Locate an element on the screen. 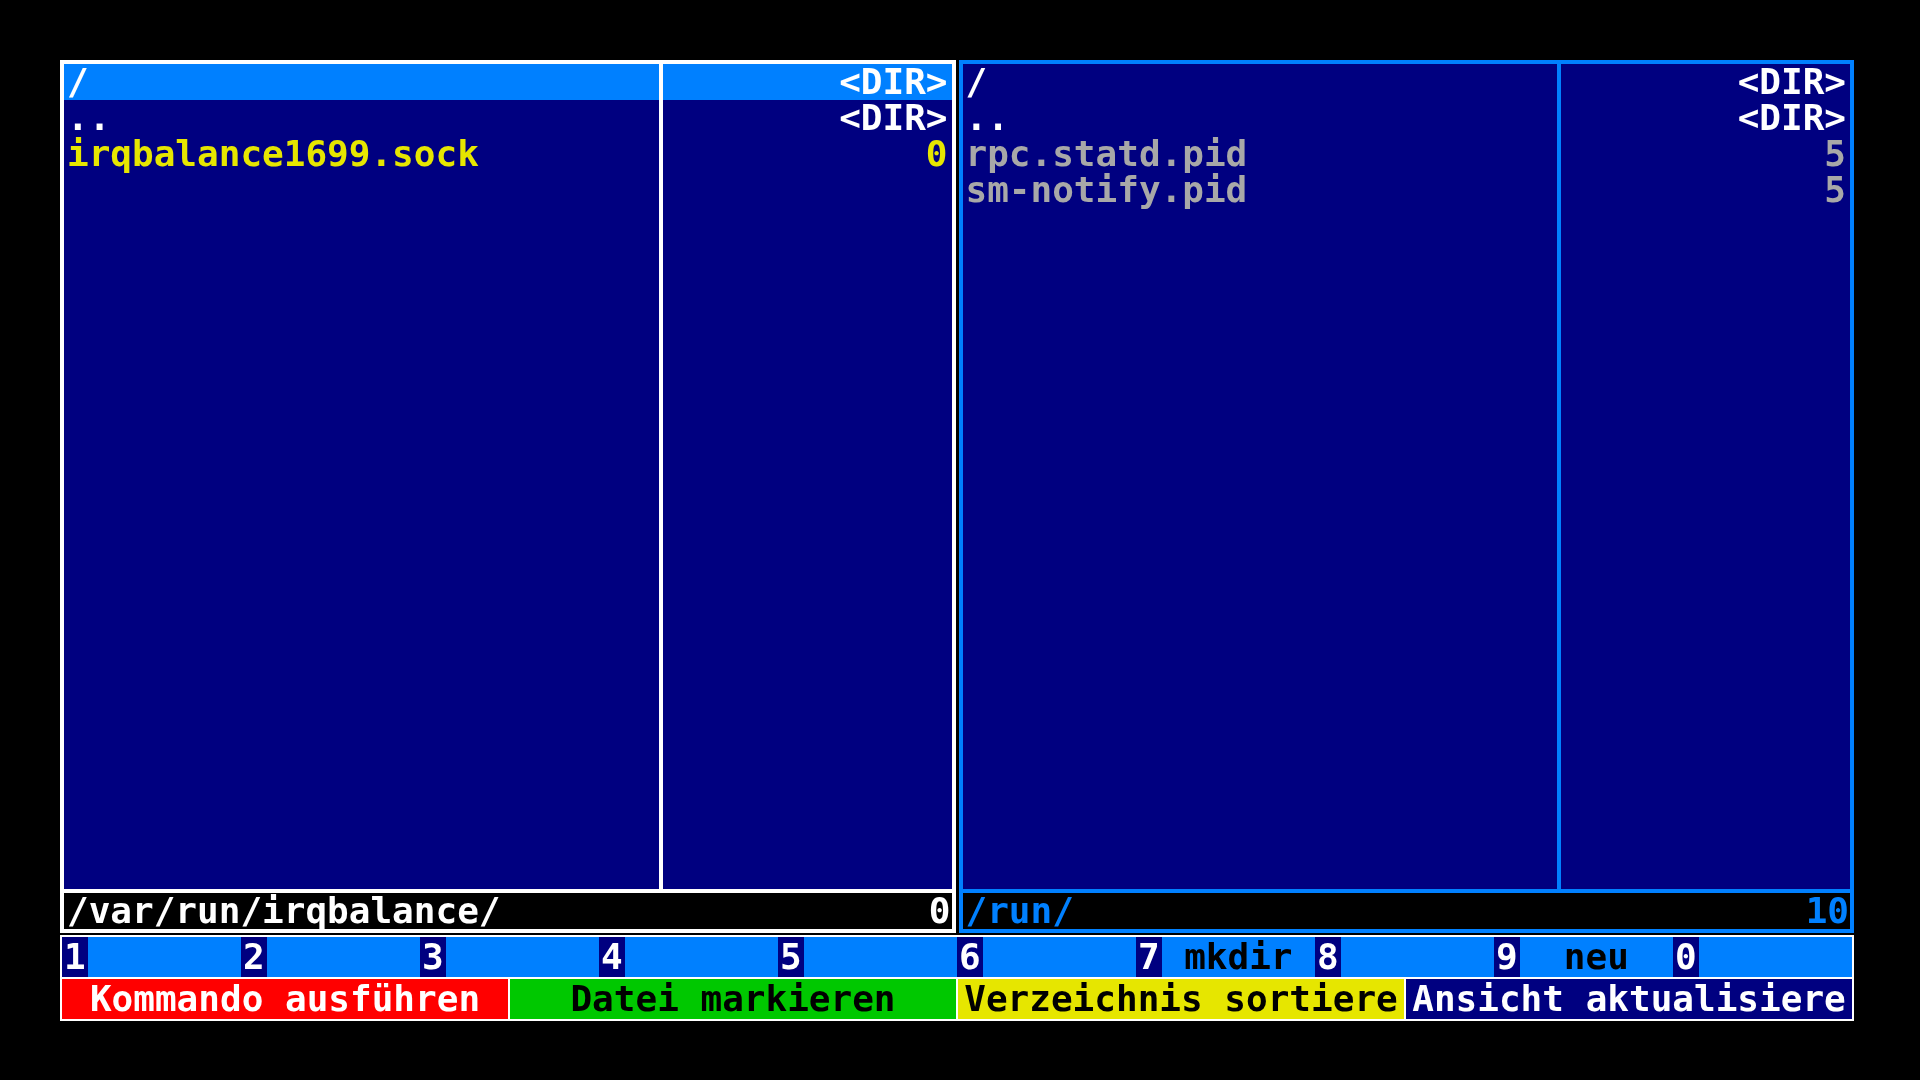 This screenshot has height=1080, width=1920. action-button: Datei markieren is located at coordinates (733, 999).